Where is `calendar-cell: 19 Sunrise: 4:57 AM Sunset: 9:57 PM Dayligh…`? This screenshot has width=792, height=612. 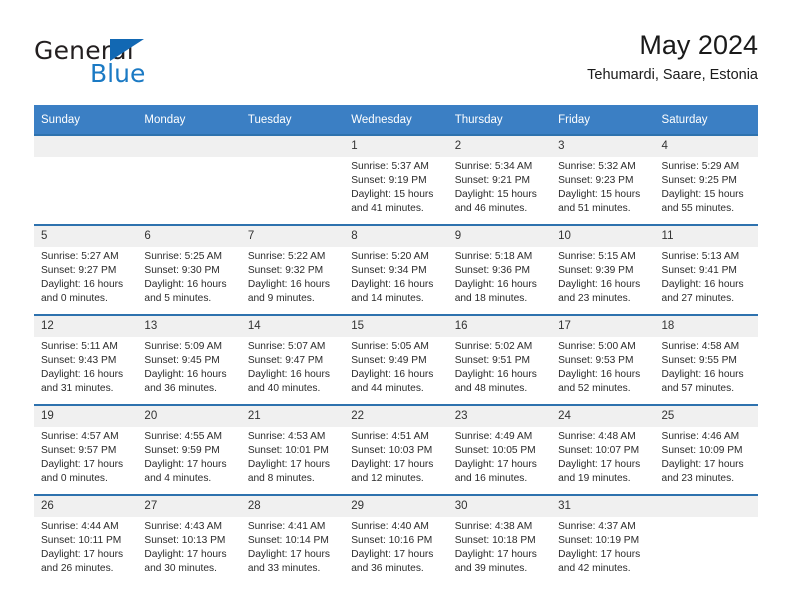
calendar-cell: 19 Sunrise: 4:57 AM Sunset: 9:57 PM Dayligh… is located at coordinates (86, 449).